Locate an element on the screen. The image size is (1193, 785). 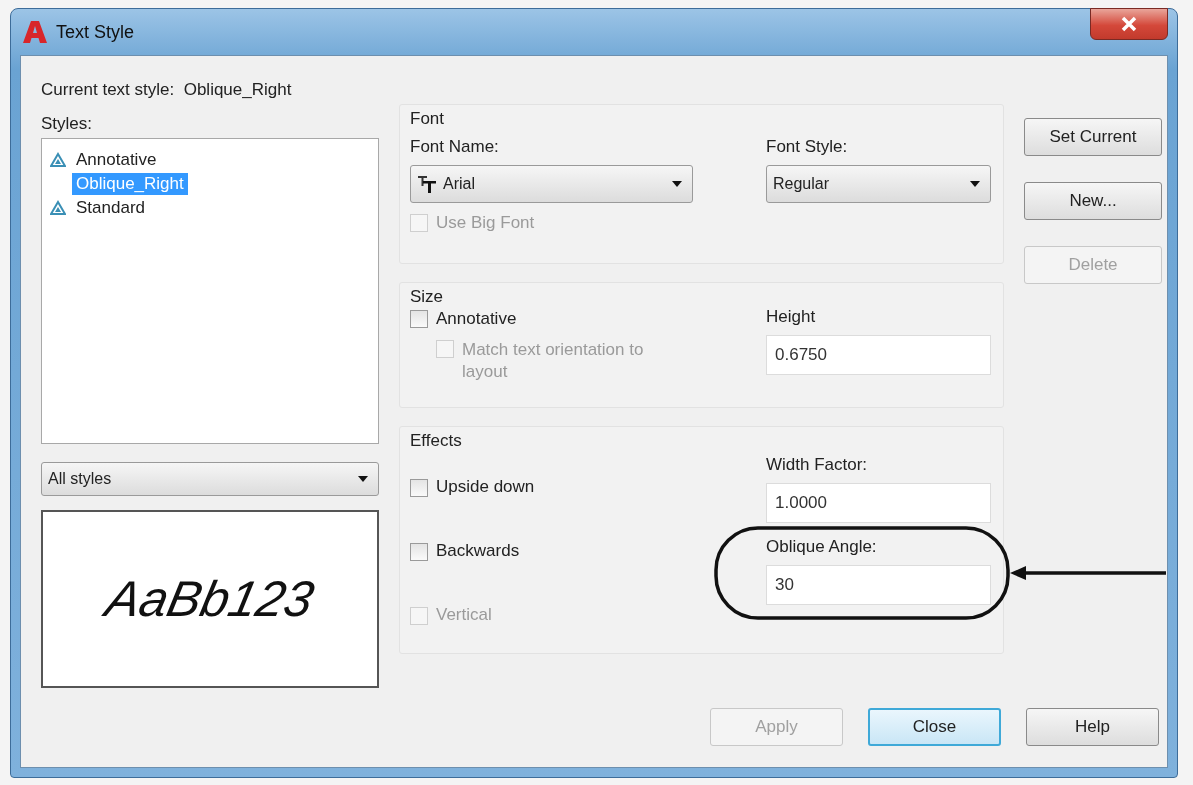
field-label: Font Name: is located at coordinates (455, 147).